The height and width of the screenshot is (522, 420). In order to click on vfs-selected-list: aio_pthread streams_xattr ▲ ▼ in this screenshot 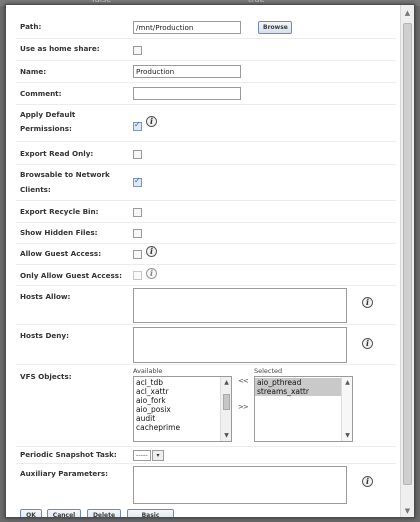, I will do `click(303, 409)`.